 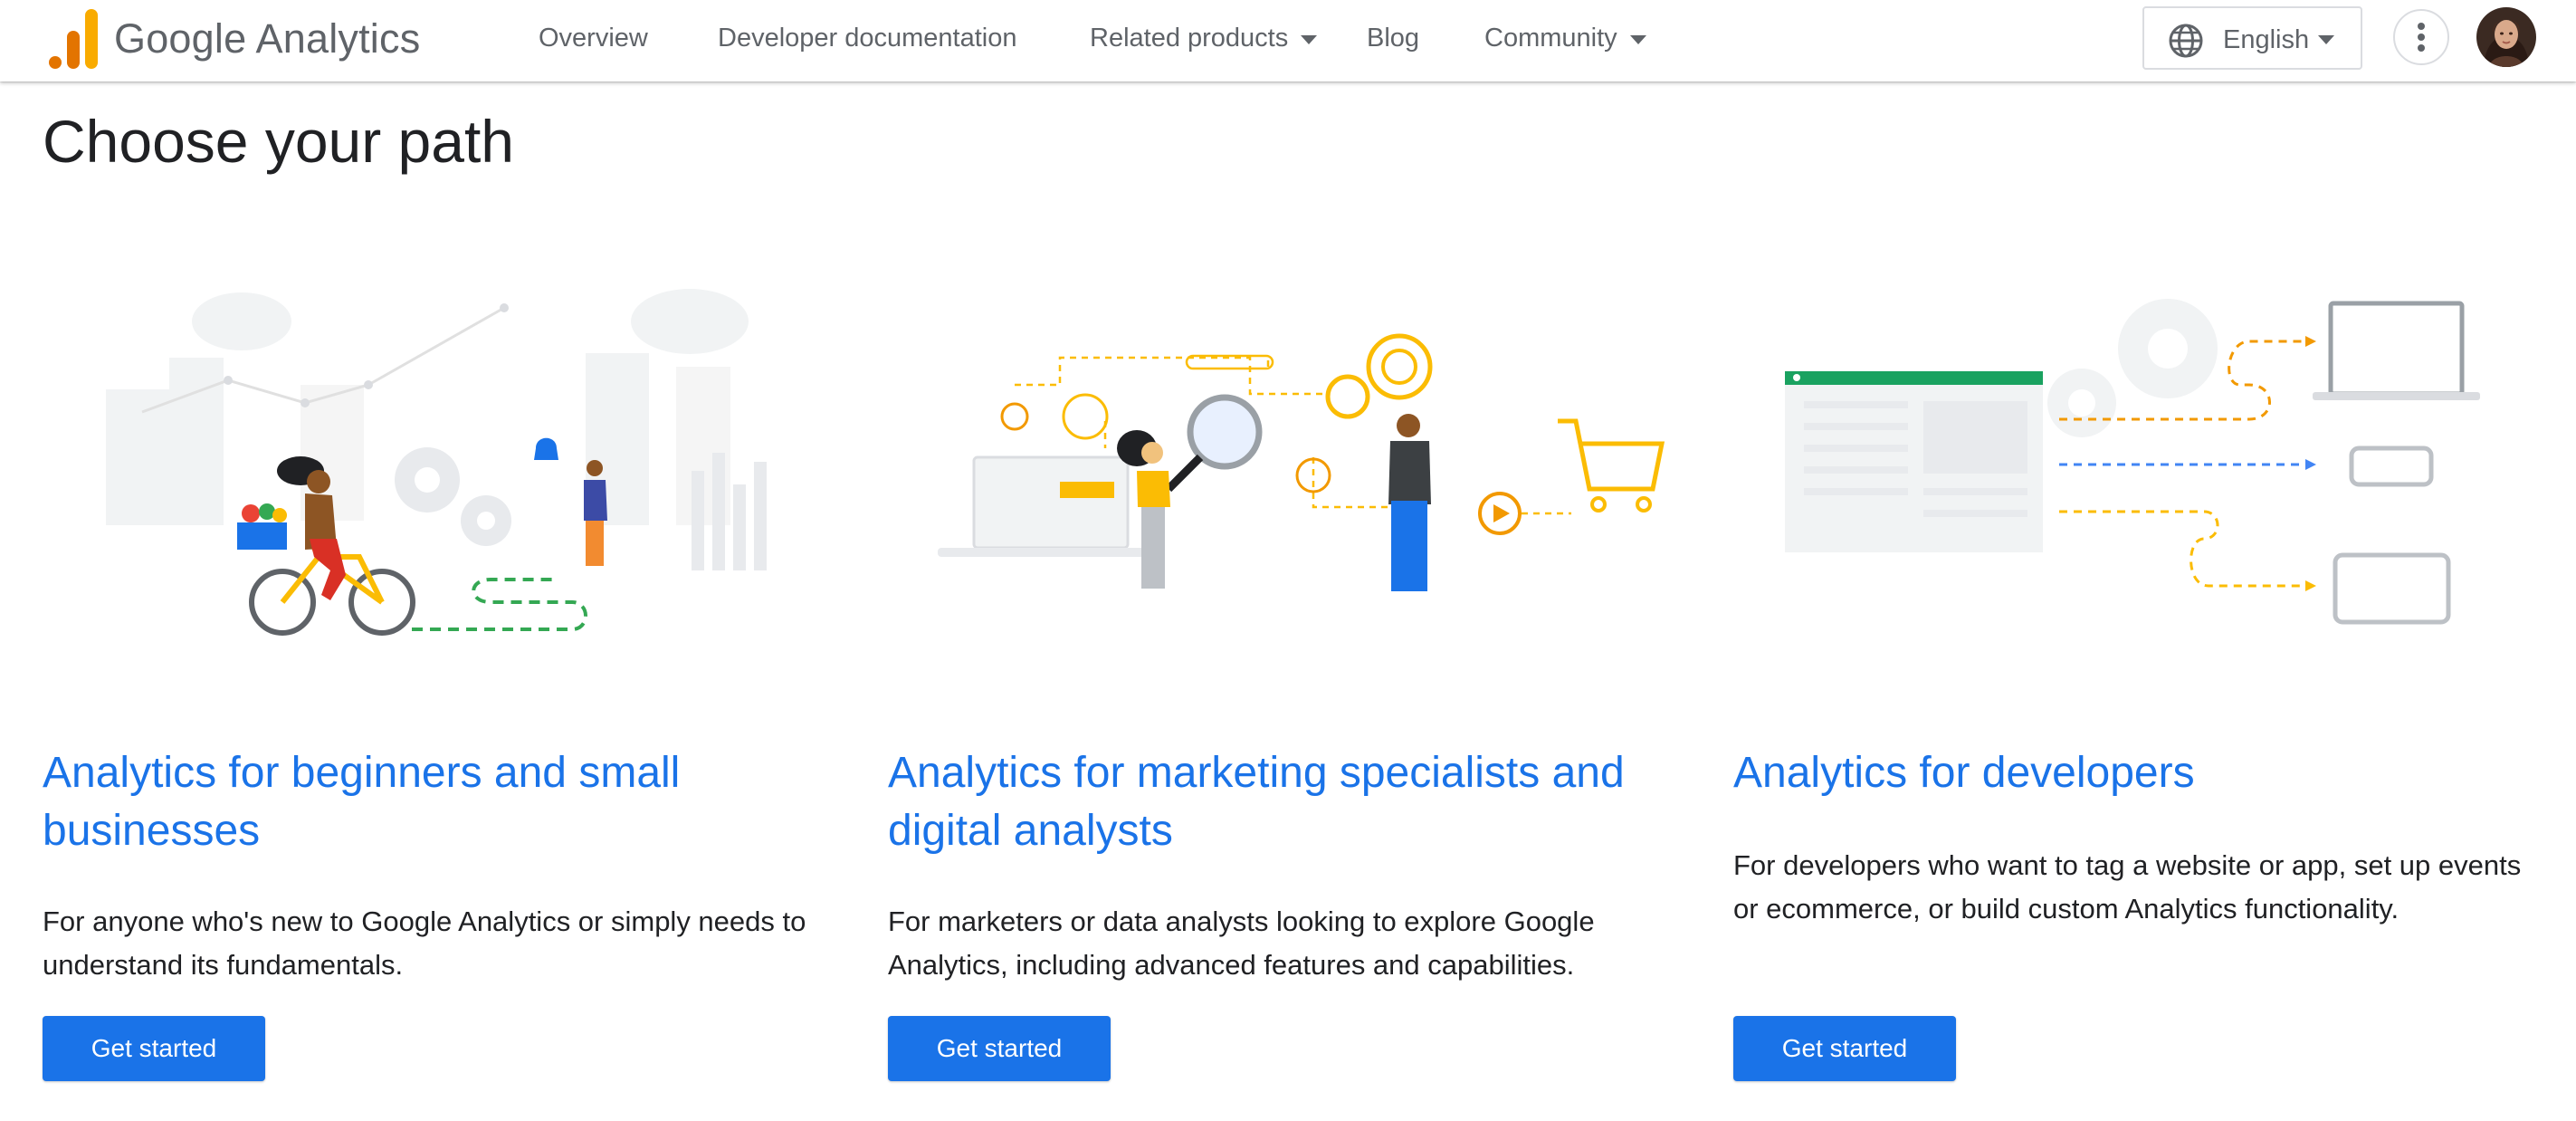 I want to click on card-title: Analytics for developers, so click(x=2132, y=773).